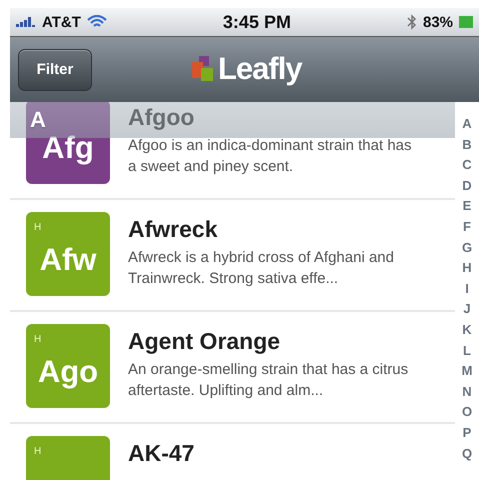  What do you see at coordinates (232, 452) in the screenshot?
I see `strain-row: H AK-47` at bounding box center [232, 452].